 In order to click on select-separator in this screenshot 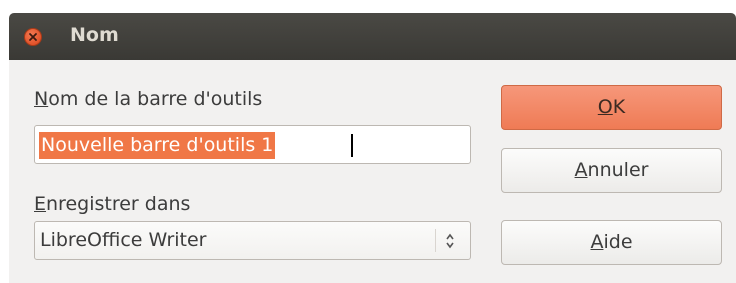, I will do `click(435, 240)`.